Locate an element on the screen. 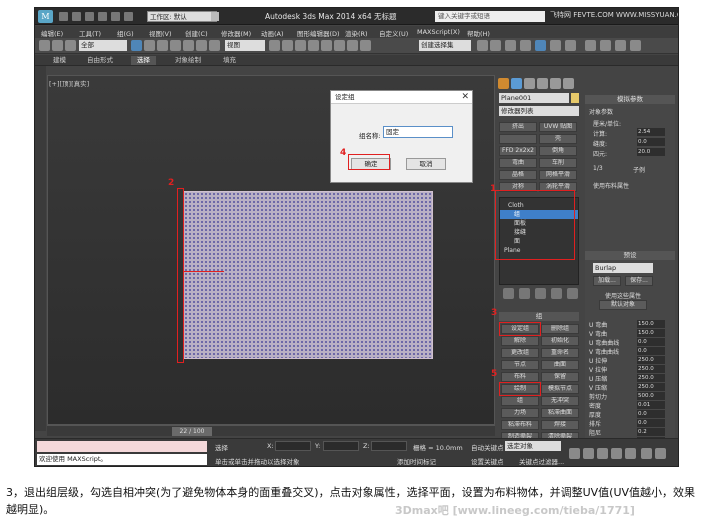 This screenshot has height=530, width=707. menu-views: 视图(V) is located at coordinates (160, 33).